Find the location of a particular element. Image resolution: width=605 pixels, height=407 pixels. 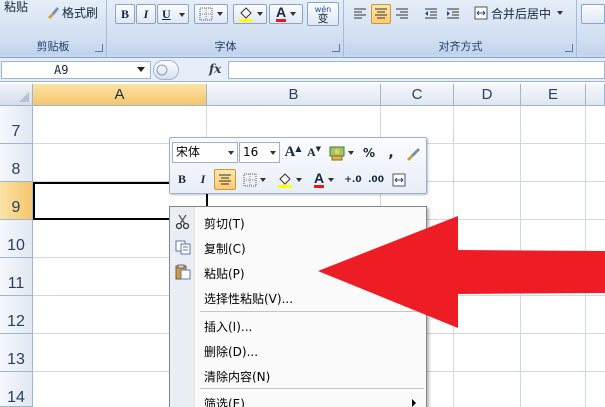

align-right-button is located at coordinates (402, 14).